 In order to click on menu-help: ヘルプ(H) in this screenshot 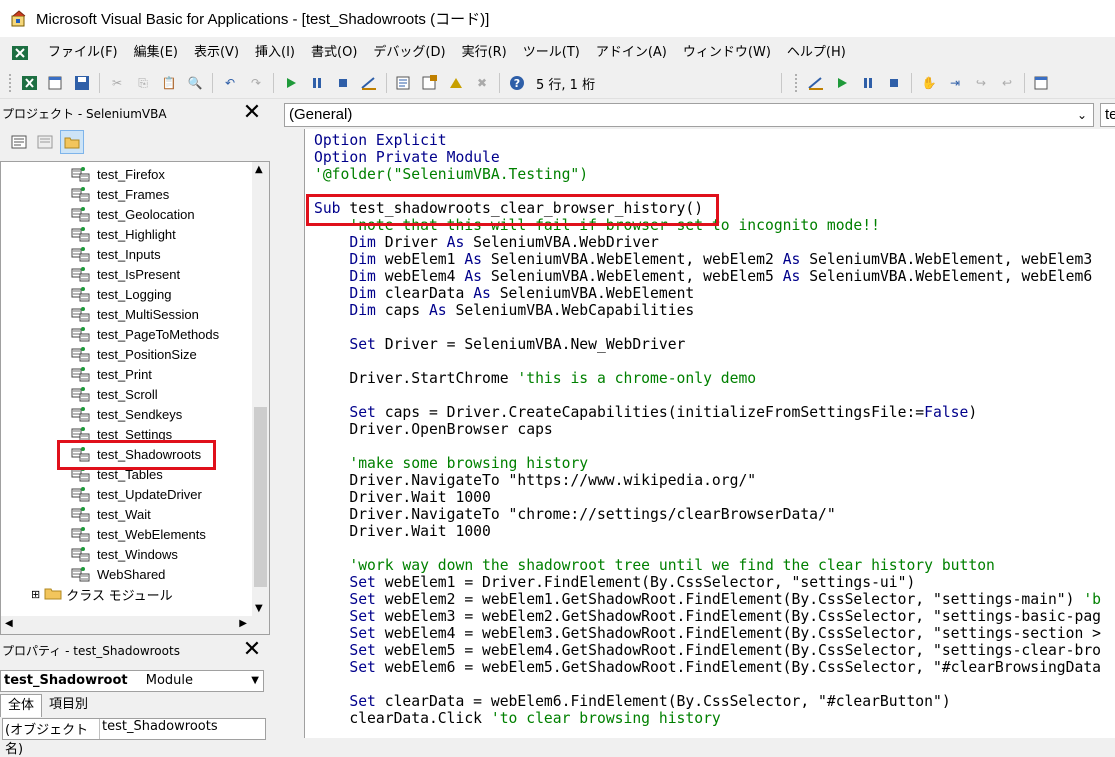, I will do `click(816, 52)`.